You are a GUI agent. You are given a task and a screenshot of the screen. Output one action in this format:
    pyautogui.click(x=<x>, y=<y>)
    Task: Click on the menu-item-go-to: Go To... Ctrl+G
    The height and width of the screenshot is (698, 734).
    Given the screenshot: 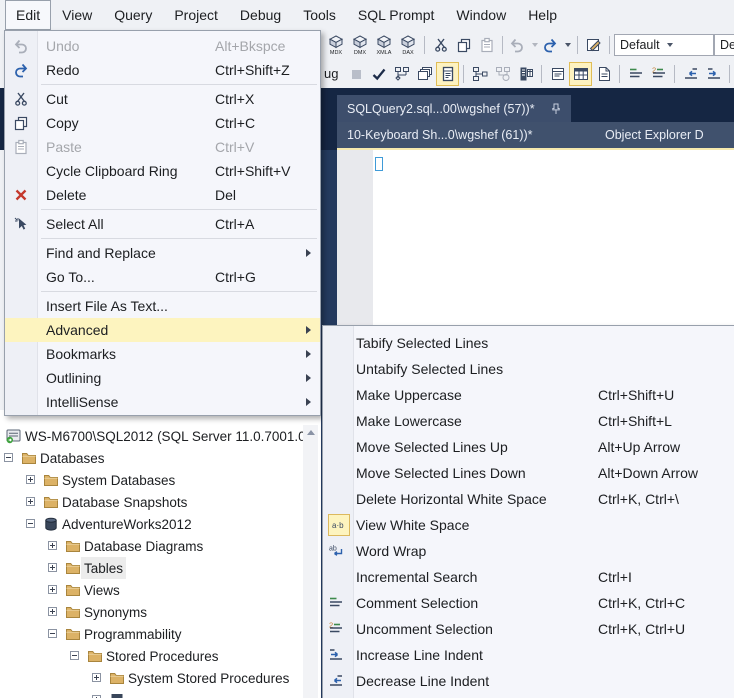 What is the action you would take?
    pyautogui.click(x=162, y=277)
    